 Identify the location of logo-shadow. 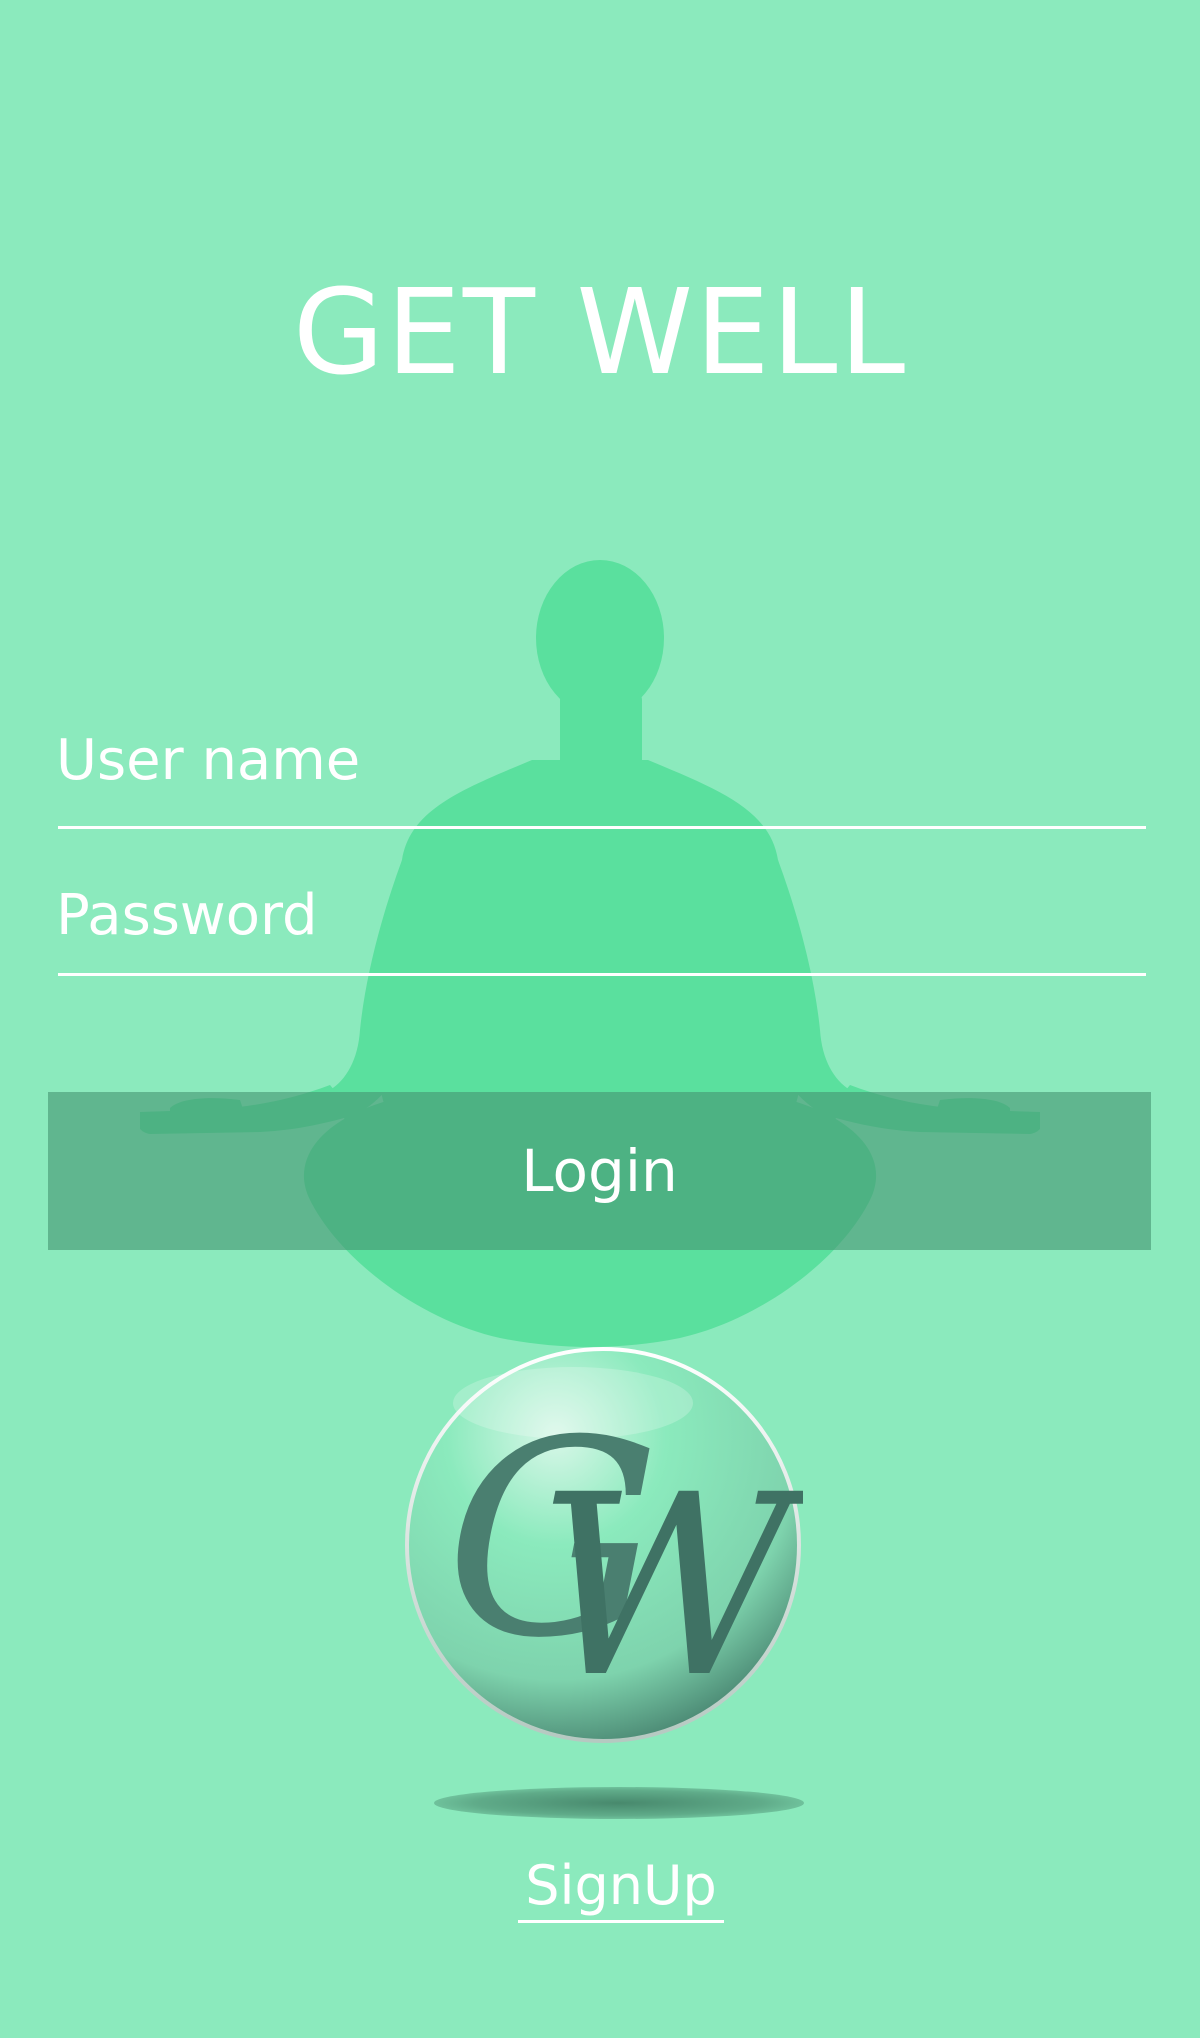
(619, 1803).